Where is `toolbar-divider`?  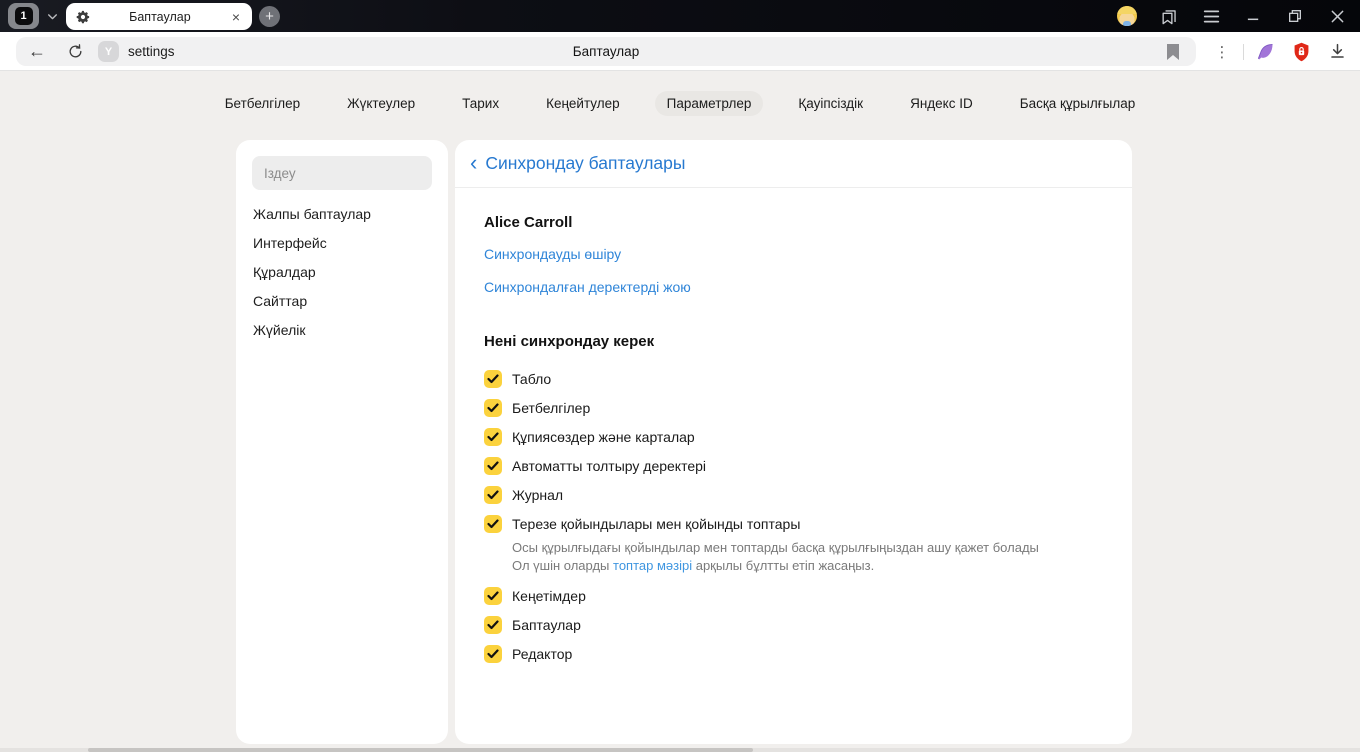 toolbar-divider is located at coordinates (1243, 51).